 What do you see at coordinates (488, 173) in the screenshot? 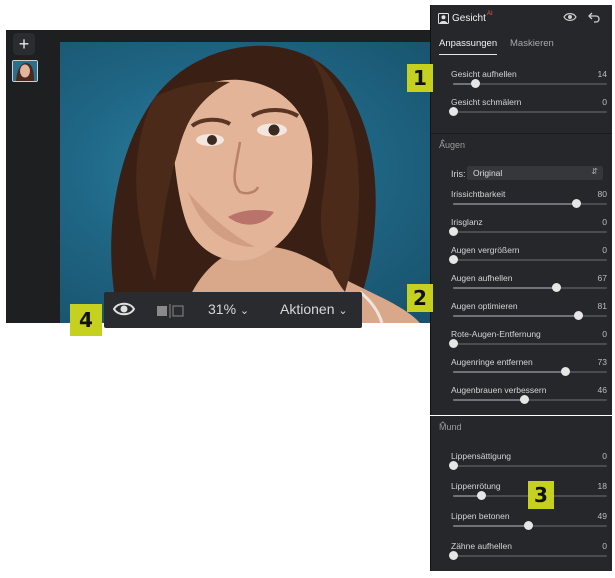
I see `iris-select-value: Original` at bounding box center [488, 173].